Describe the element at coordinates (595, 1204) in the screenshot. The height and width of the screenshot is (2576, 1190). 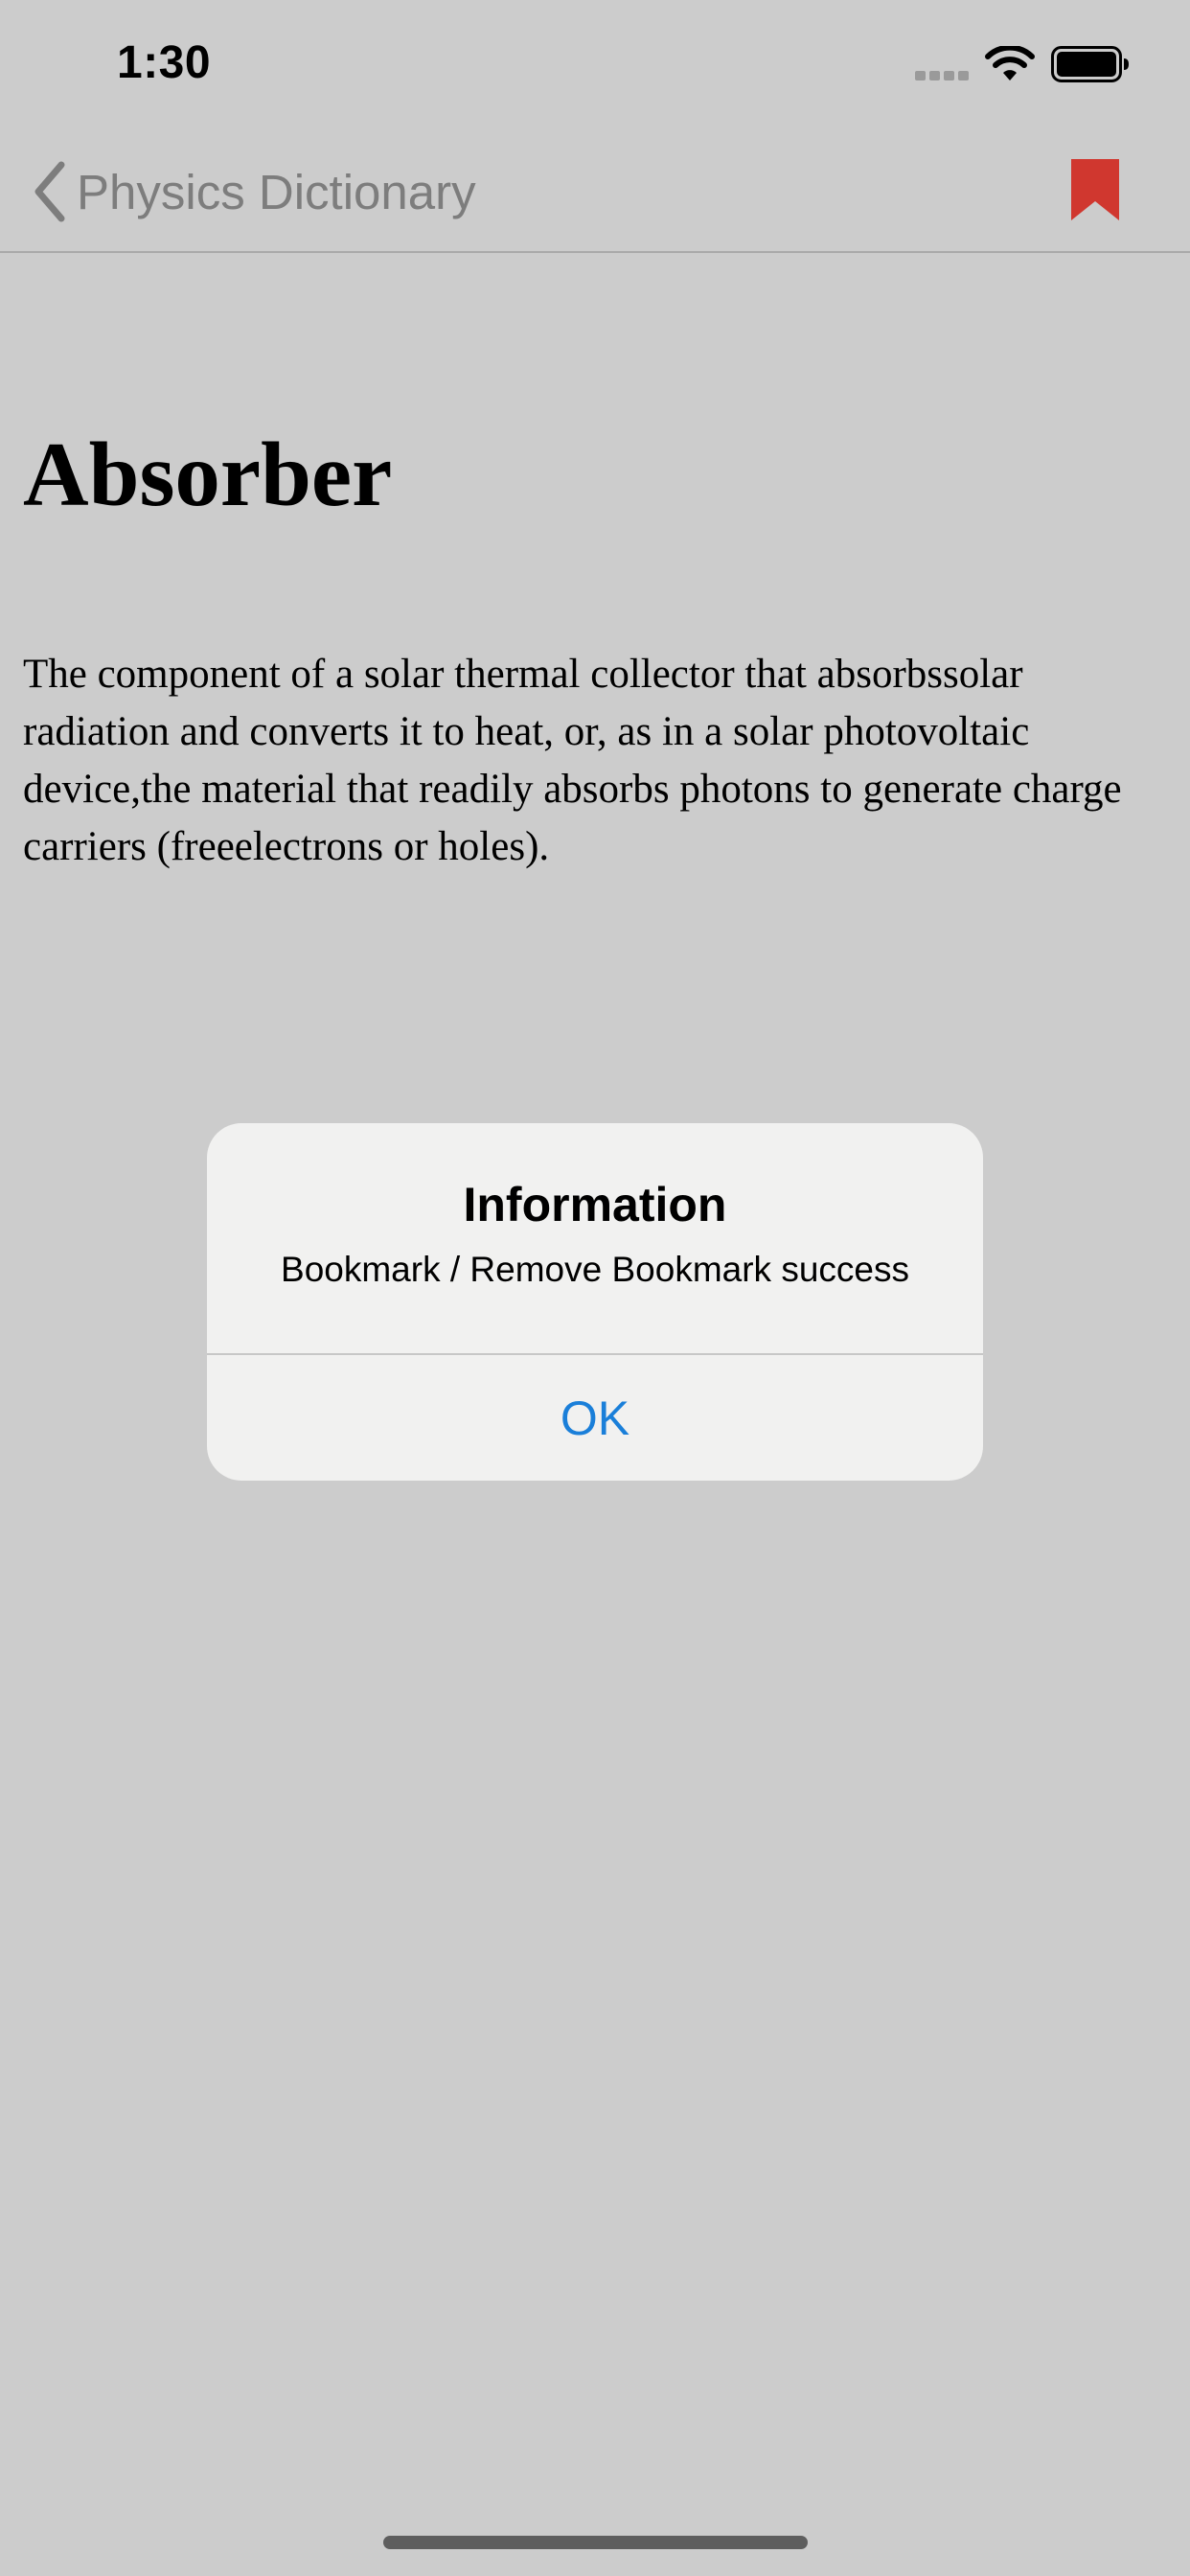
I see `alert-title: Information` at that location.